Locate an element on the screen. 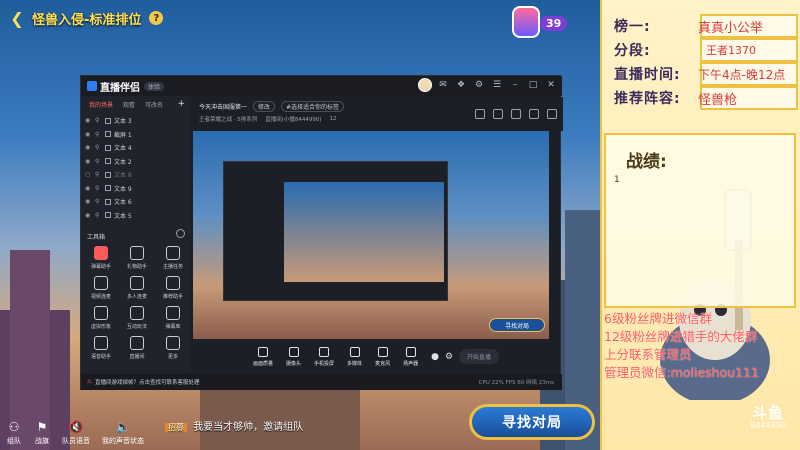  tool-speaker: 扬声器 is located at coordinates (411, 356).